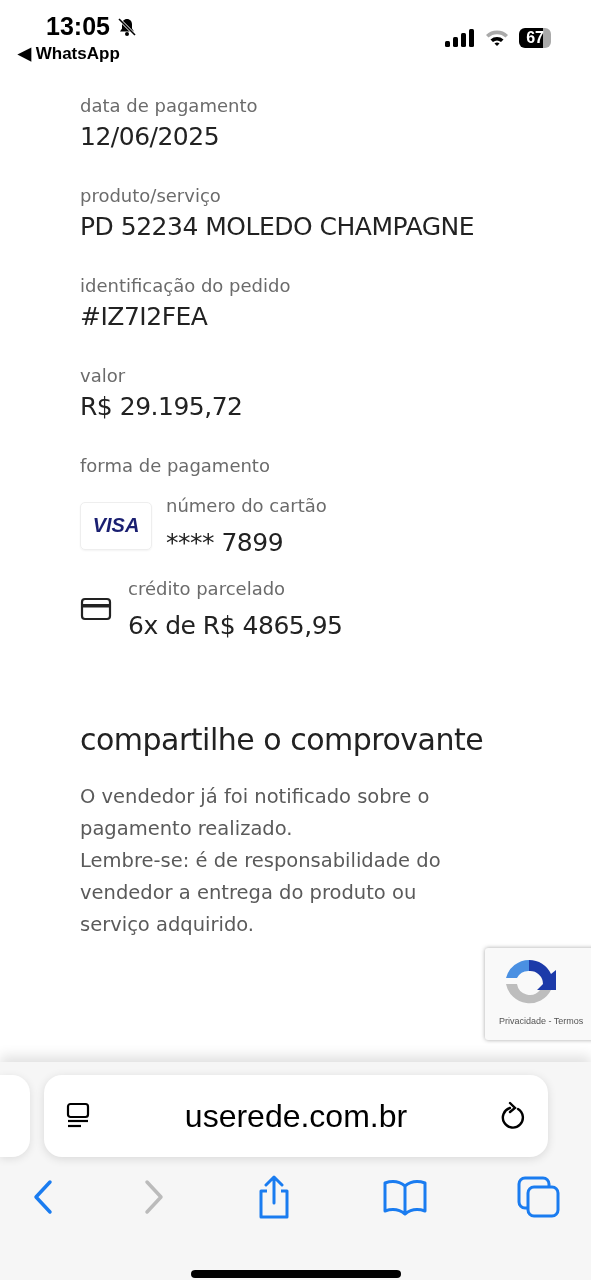 The image size is (591, 1280). I want to click on share-heading: compartilhe o comprovante, so click(282, 739).